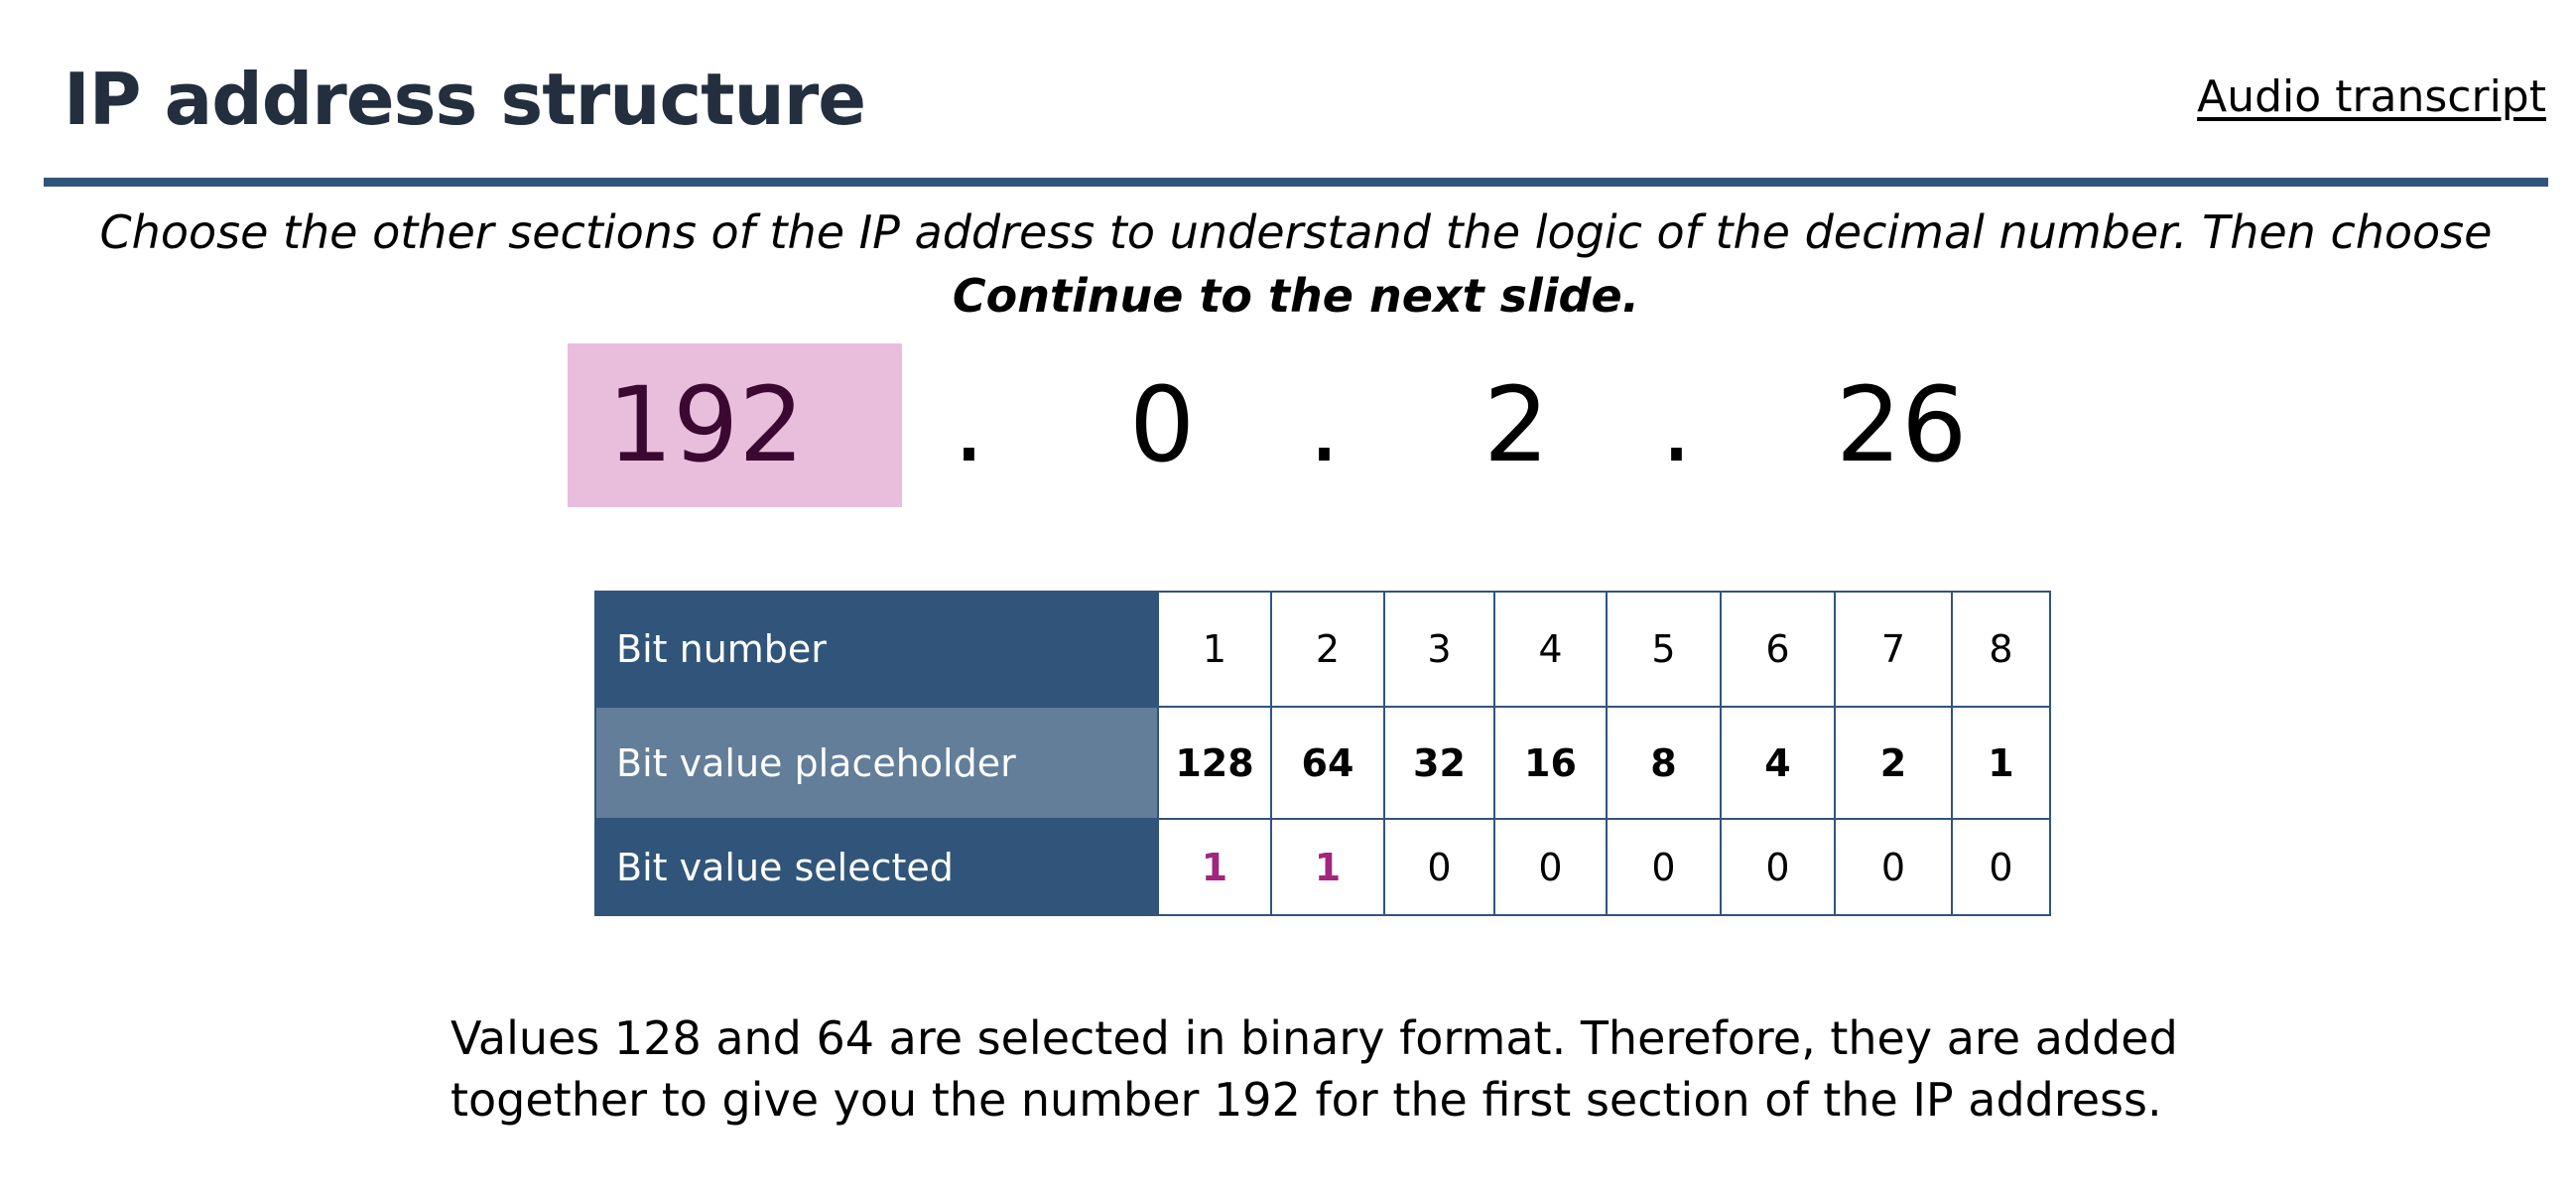 The image size is (2576, 1202). I want to click on instructions-line-2: Continue to the next slide., so click(1296, 296).